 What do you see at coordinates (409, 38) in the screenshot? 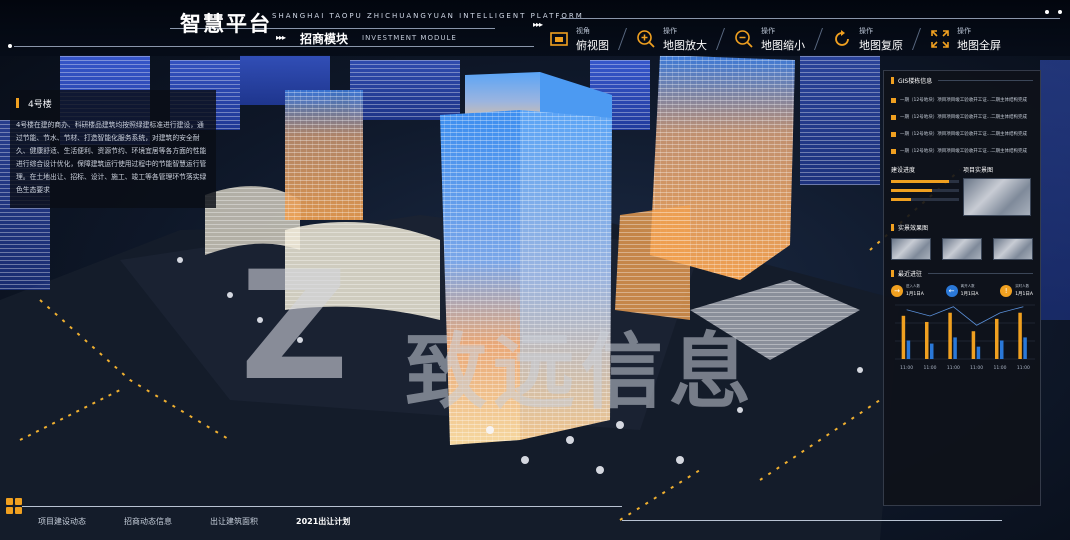
I see `module-name-en: INVESTMENT MODULE` at bounding box center [409, 38].